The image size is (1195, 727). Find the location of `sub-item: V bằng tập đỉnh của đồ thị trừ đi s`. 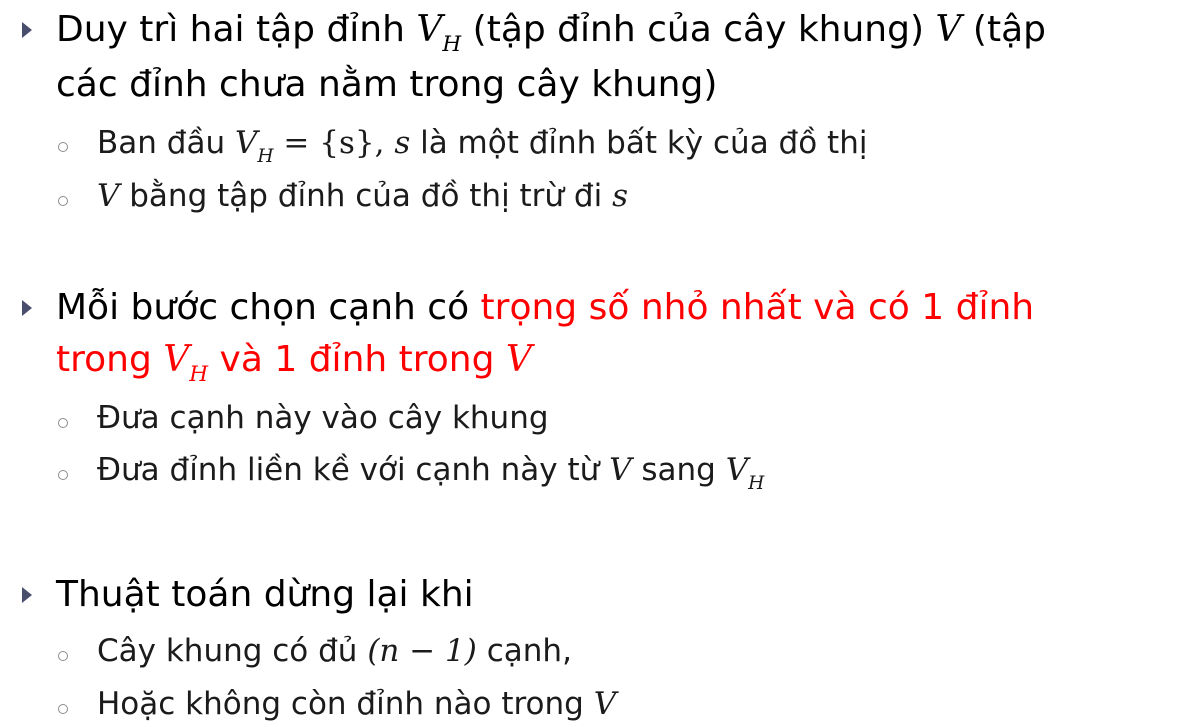

sub-item: V bằng tập đỉnh của đồ thị trừ đi s is located at coordinates (362, 196).